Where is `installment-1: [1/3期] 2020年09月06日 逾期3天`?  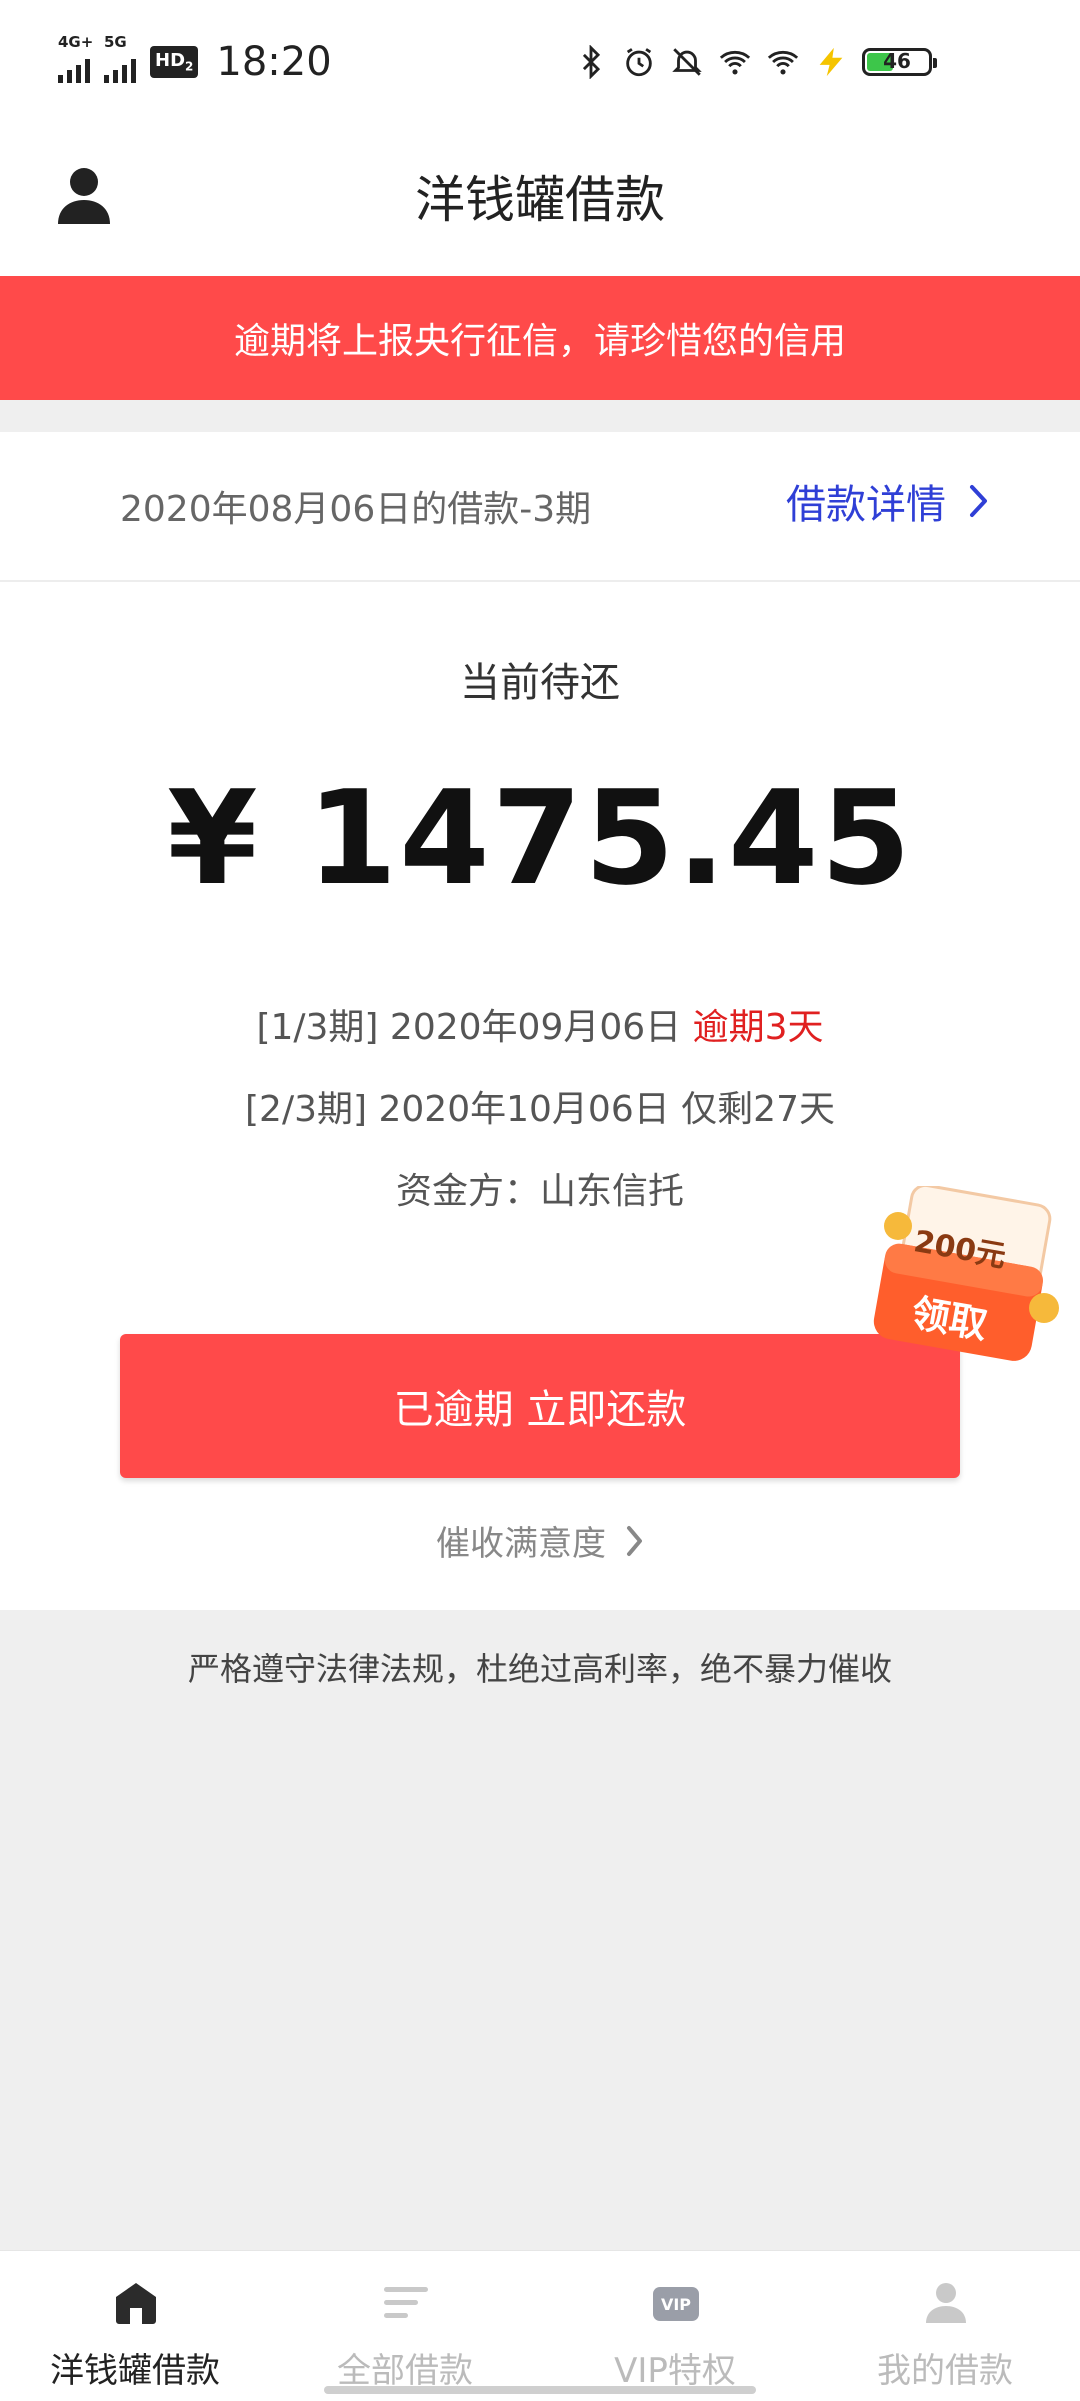
installment-1: [1/3期] 2020年09月06日 逾期3天 is located at coordinates (540, 1024).